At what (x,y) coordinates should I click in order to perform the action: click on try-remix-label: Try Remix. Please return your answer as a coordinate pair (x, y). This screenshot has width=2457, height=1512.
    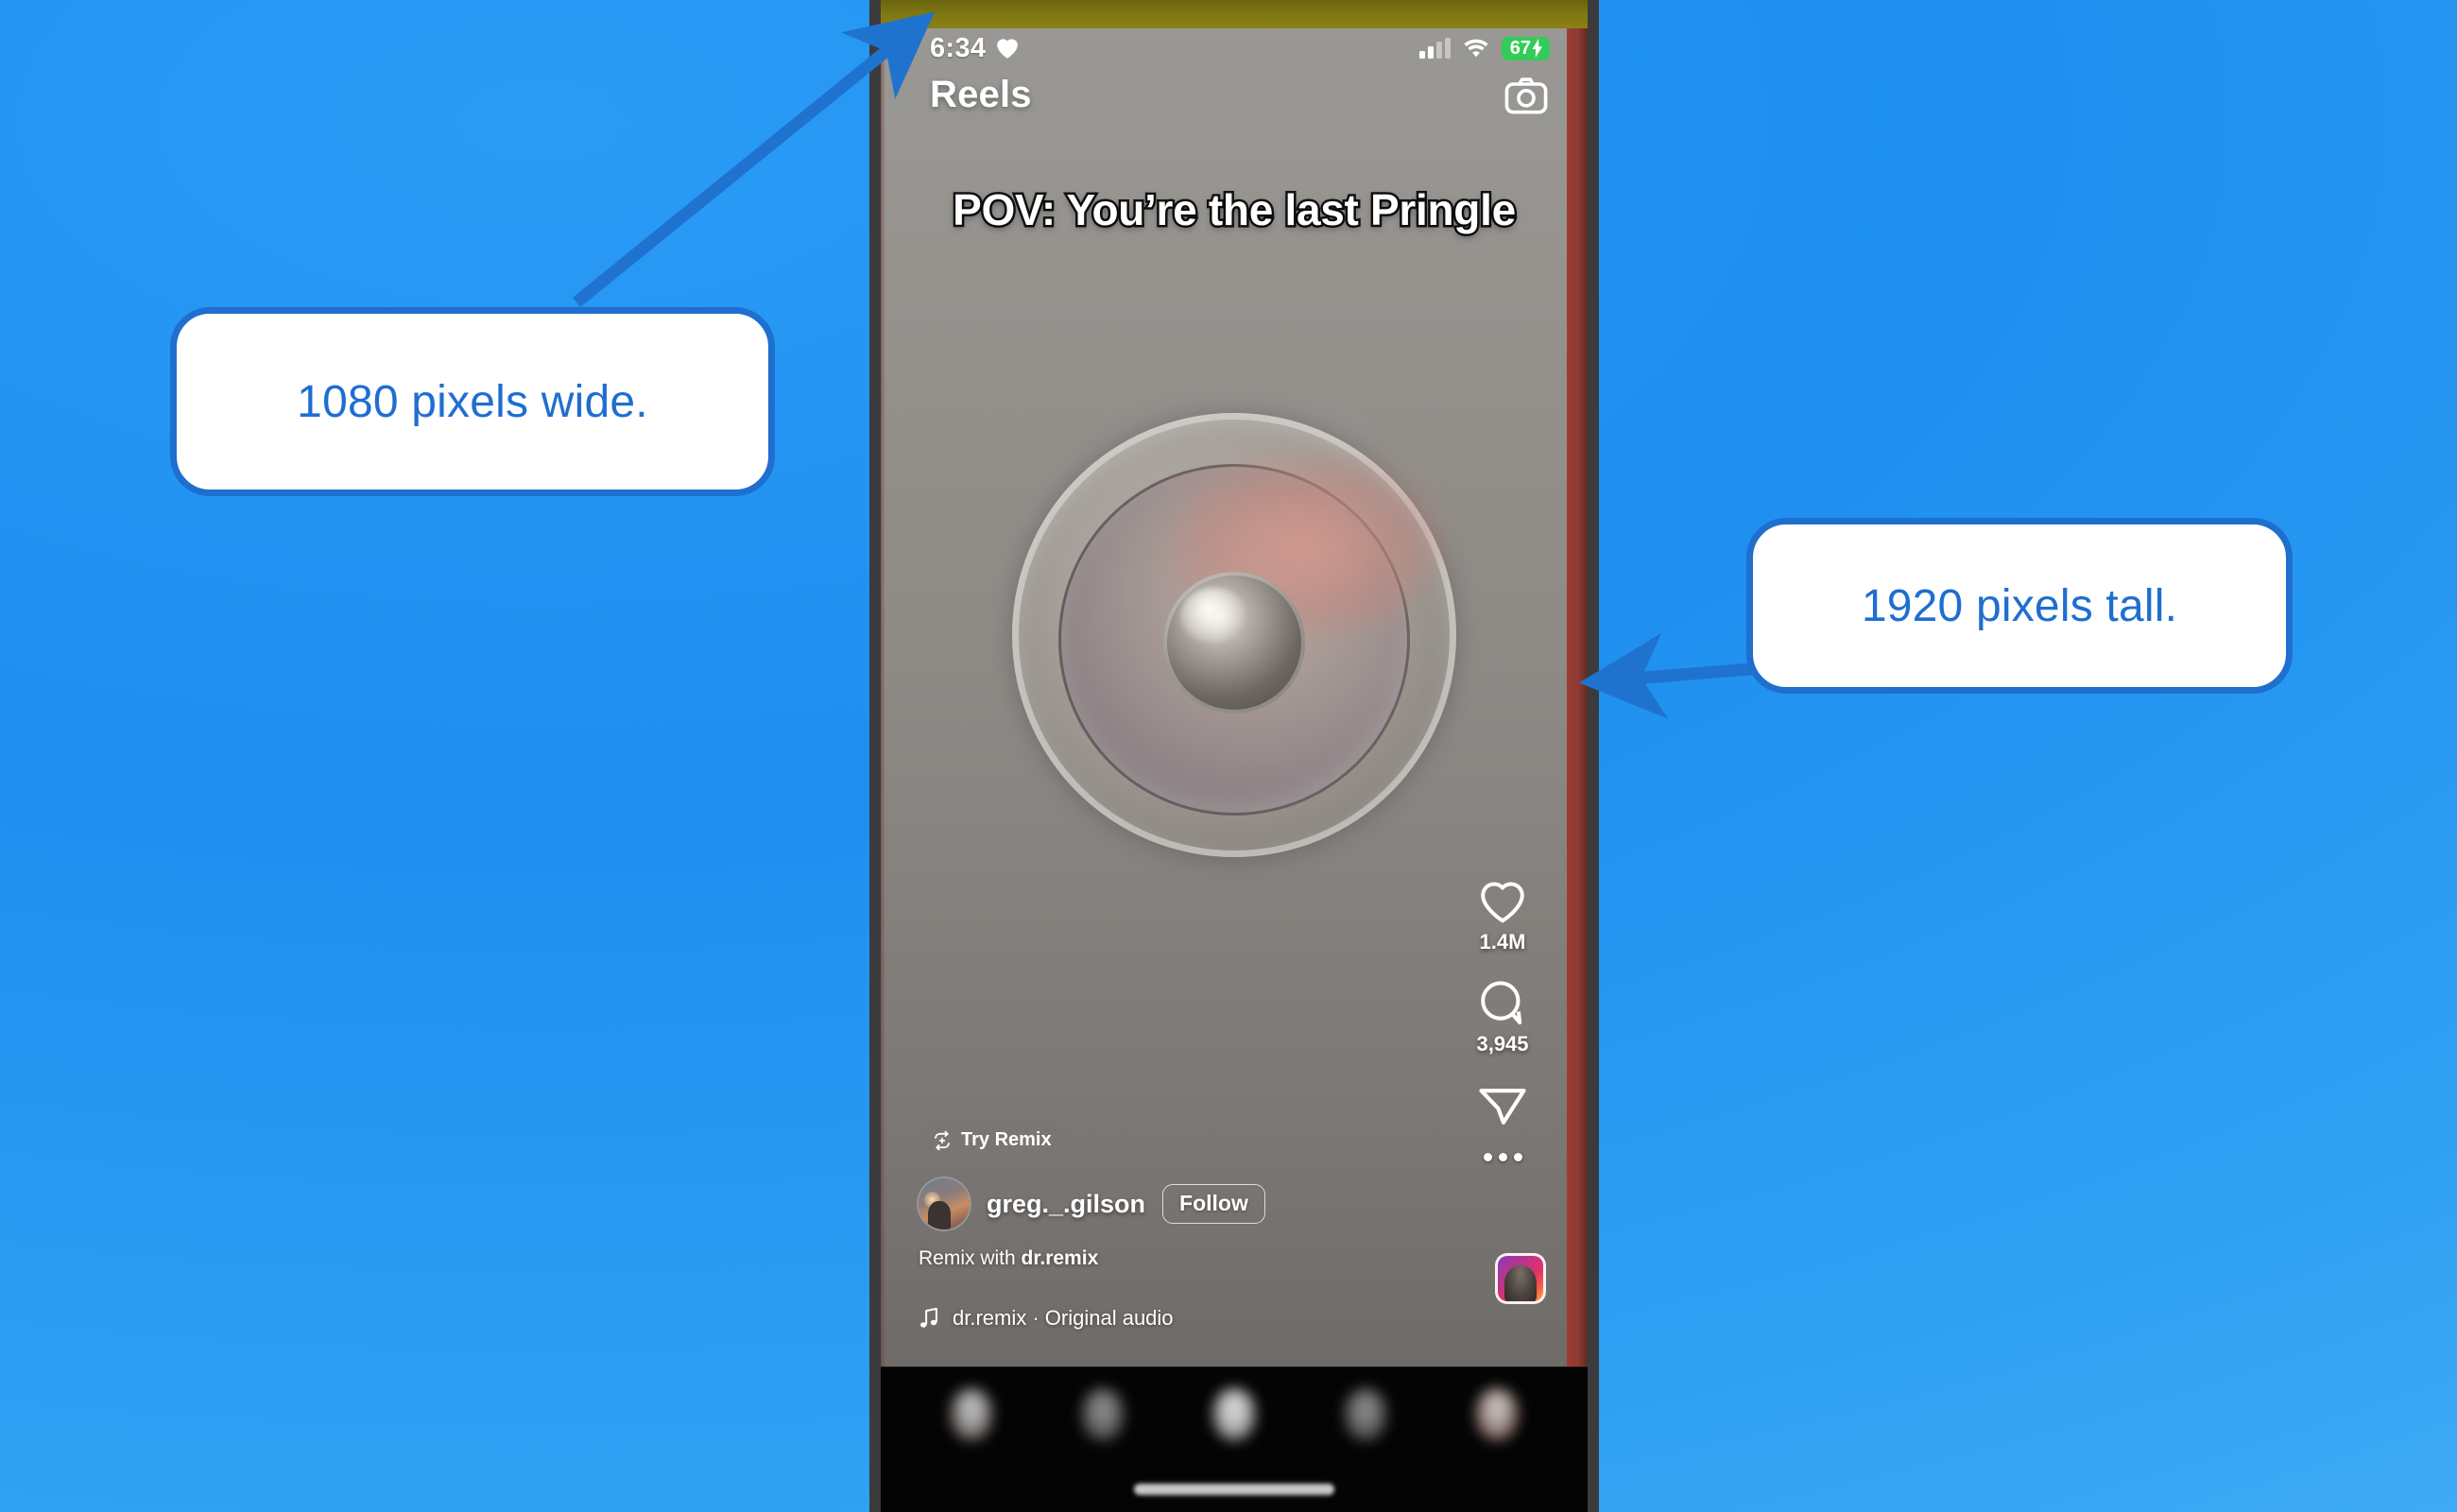
    Looking at the image, I should click on (1006, 1139).